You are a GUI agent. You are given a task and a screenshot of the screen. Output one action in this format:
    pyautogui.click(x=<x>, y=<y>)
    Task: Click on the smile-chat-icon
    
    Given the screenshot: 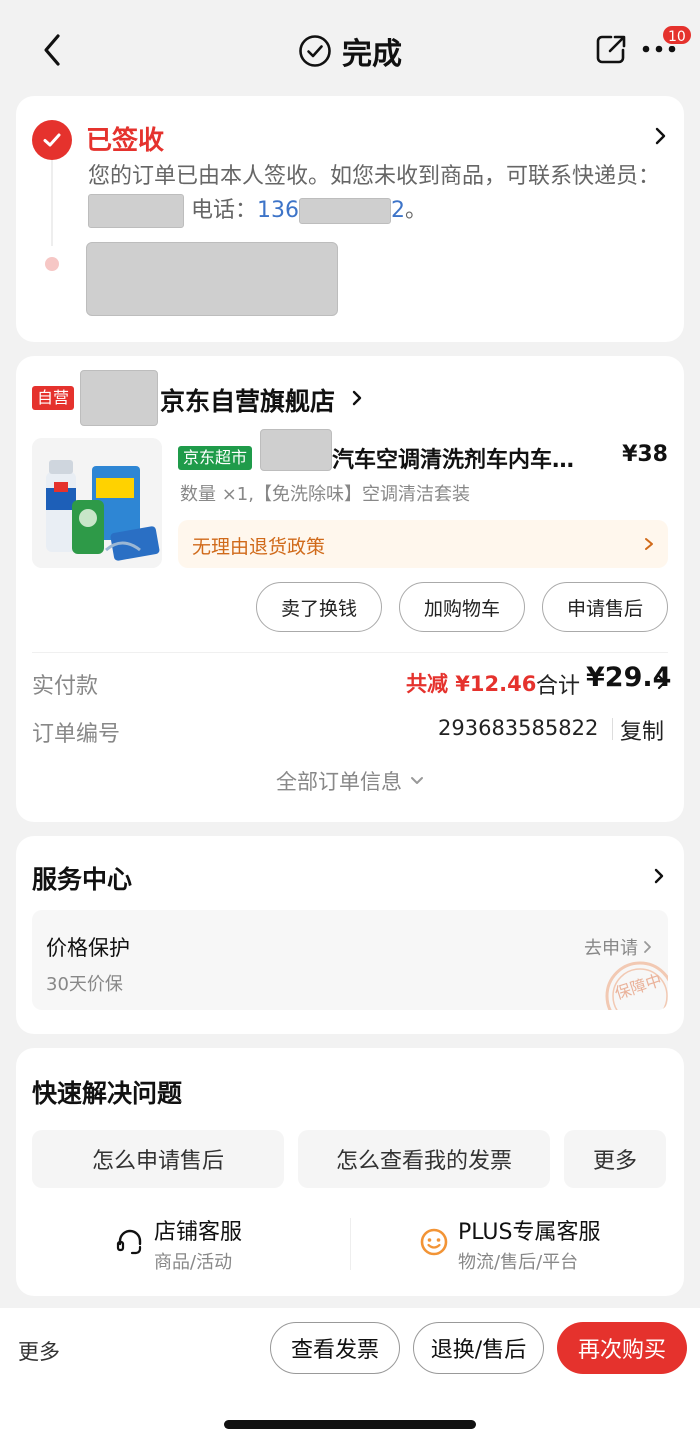 What is the action you would take?
    pyautogui.click(x=434, y=1242)
    